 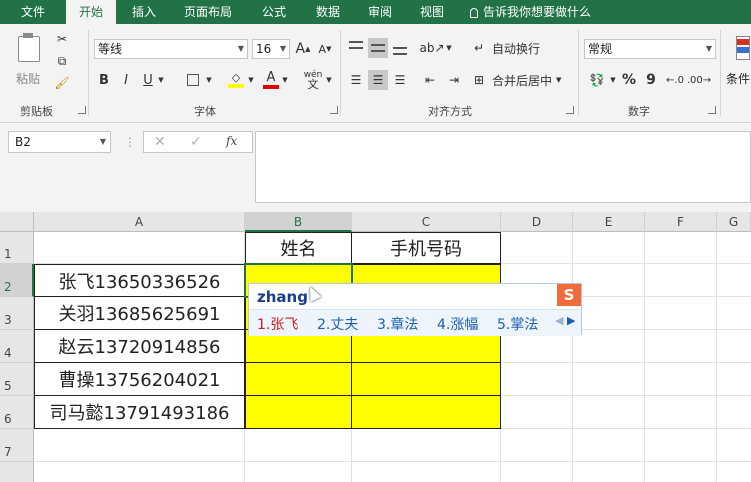 What do you see at coordinates (17, 445) in the screenshot?
I see `row-header-7: 7` at bounding box center [17, 445].